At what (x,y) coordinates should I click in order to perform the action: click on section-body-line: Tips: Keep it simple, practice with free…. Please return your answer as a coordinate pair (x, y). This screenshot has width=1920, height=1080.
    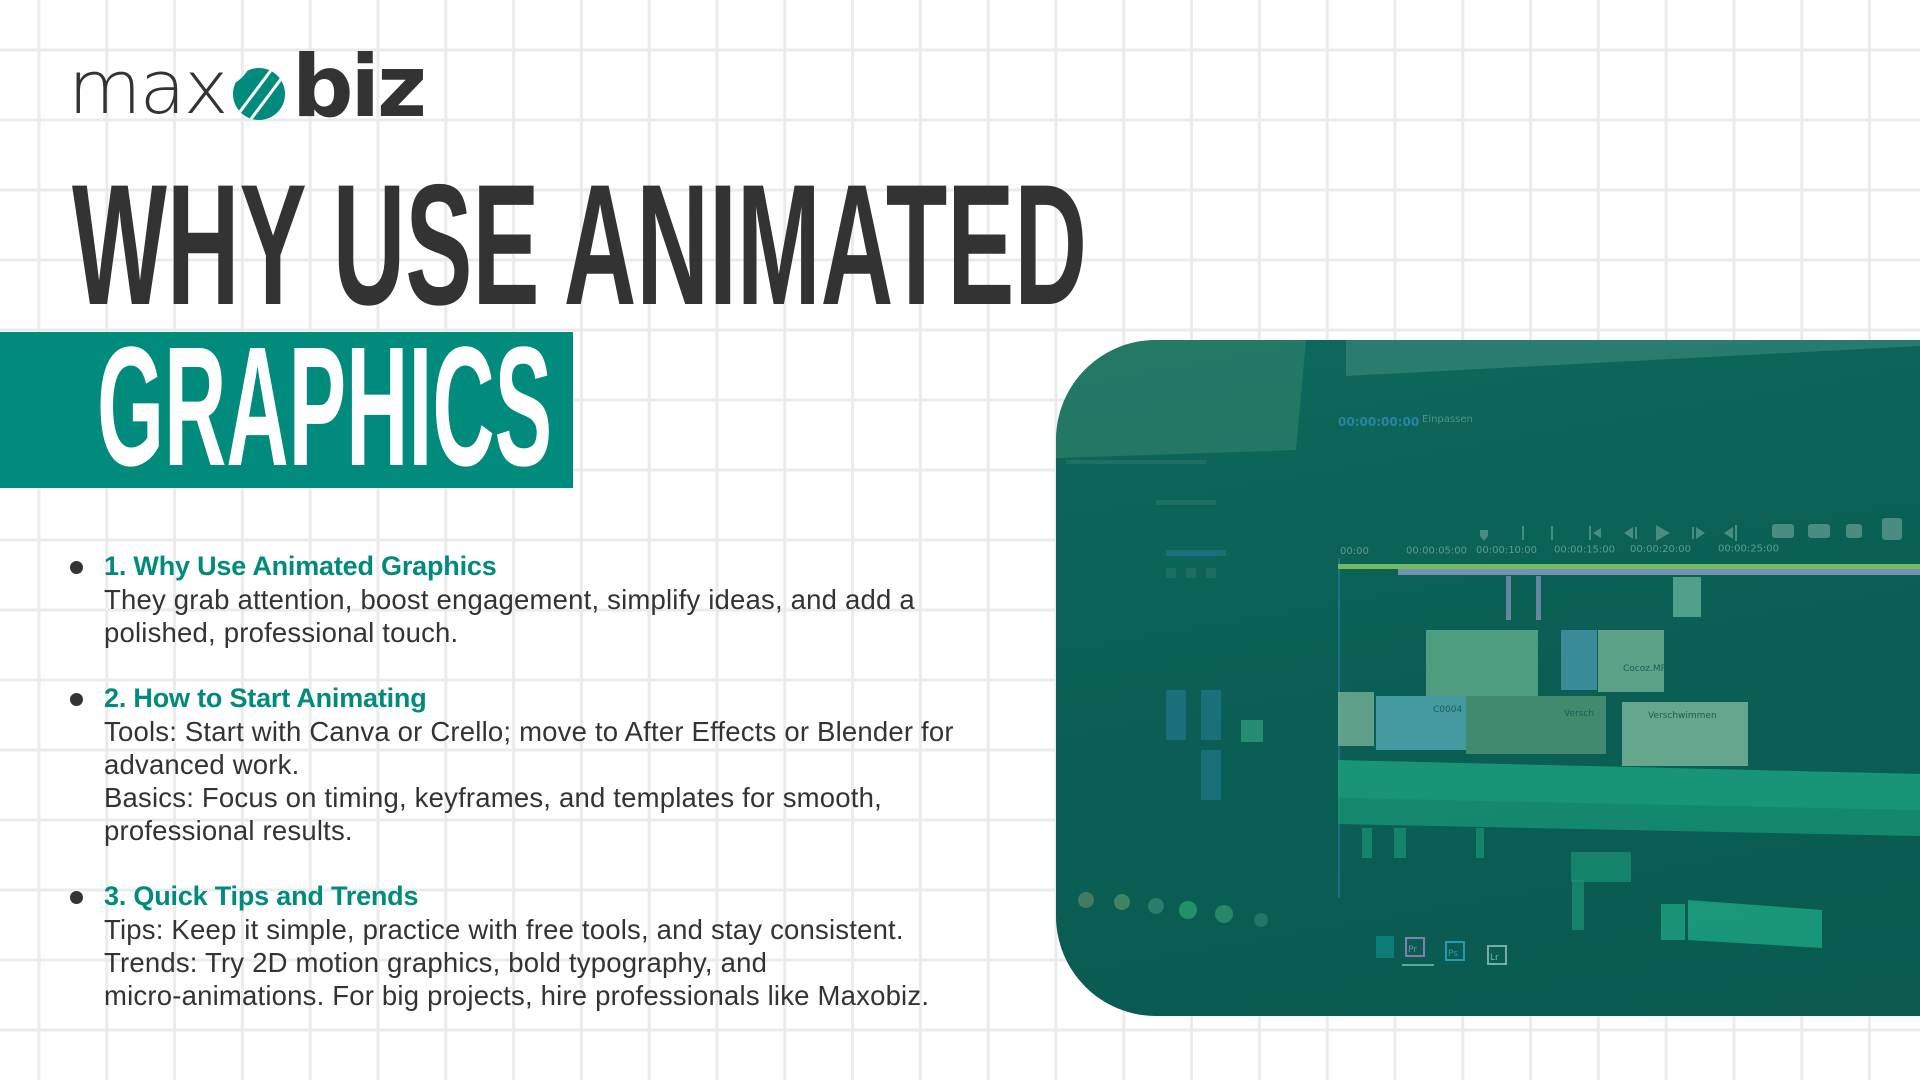
    Looking at the image, I should click on (504, 929).